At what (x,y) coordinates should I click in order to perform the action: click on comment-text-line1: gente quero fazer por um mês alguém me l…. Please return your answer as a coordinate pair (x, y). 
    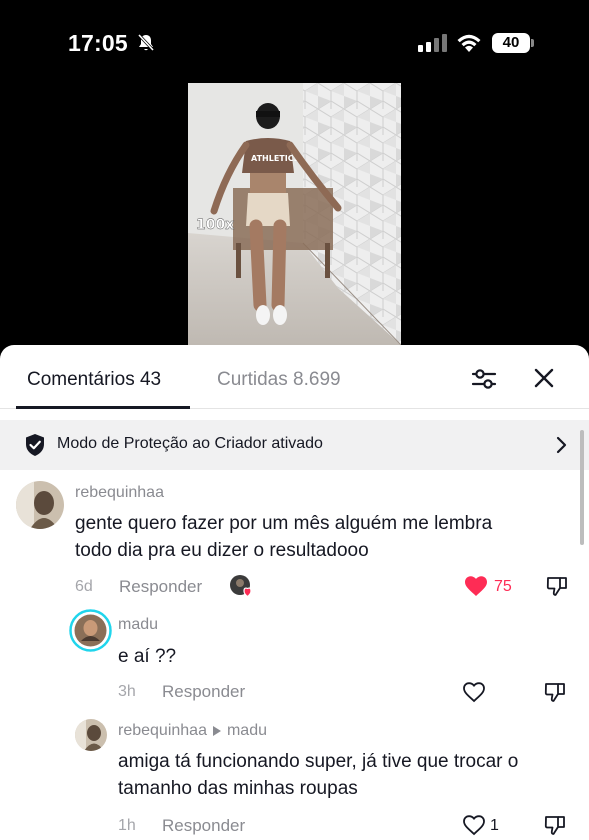
    Looking at the image, I should click on (284, 523).